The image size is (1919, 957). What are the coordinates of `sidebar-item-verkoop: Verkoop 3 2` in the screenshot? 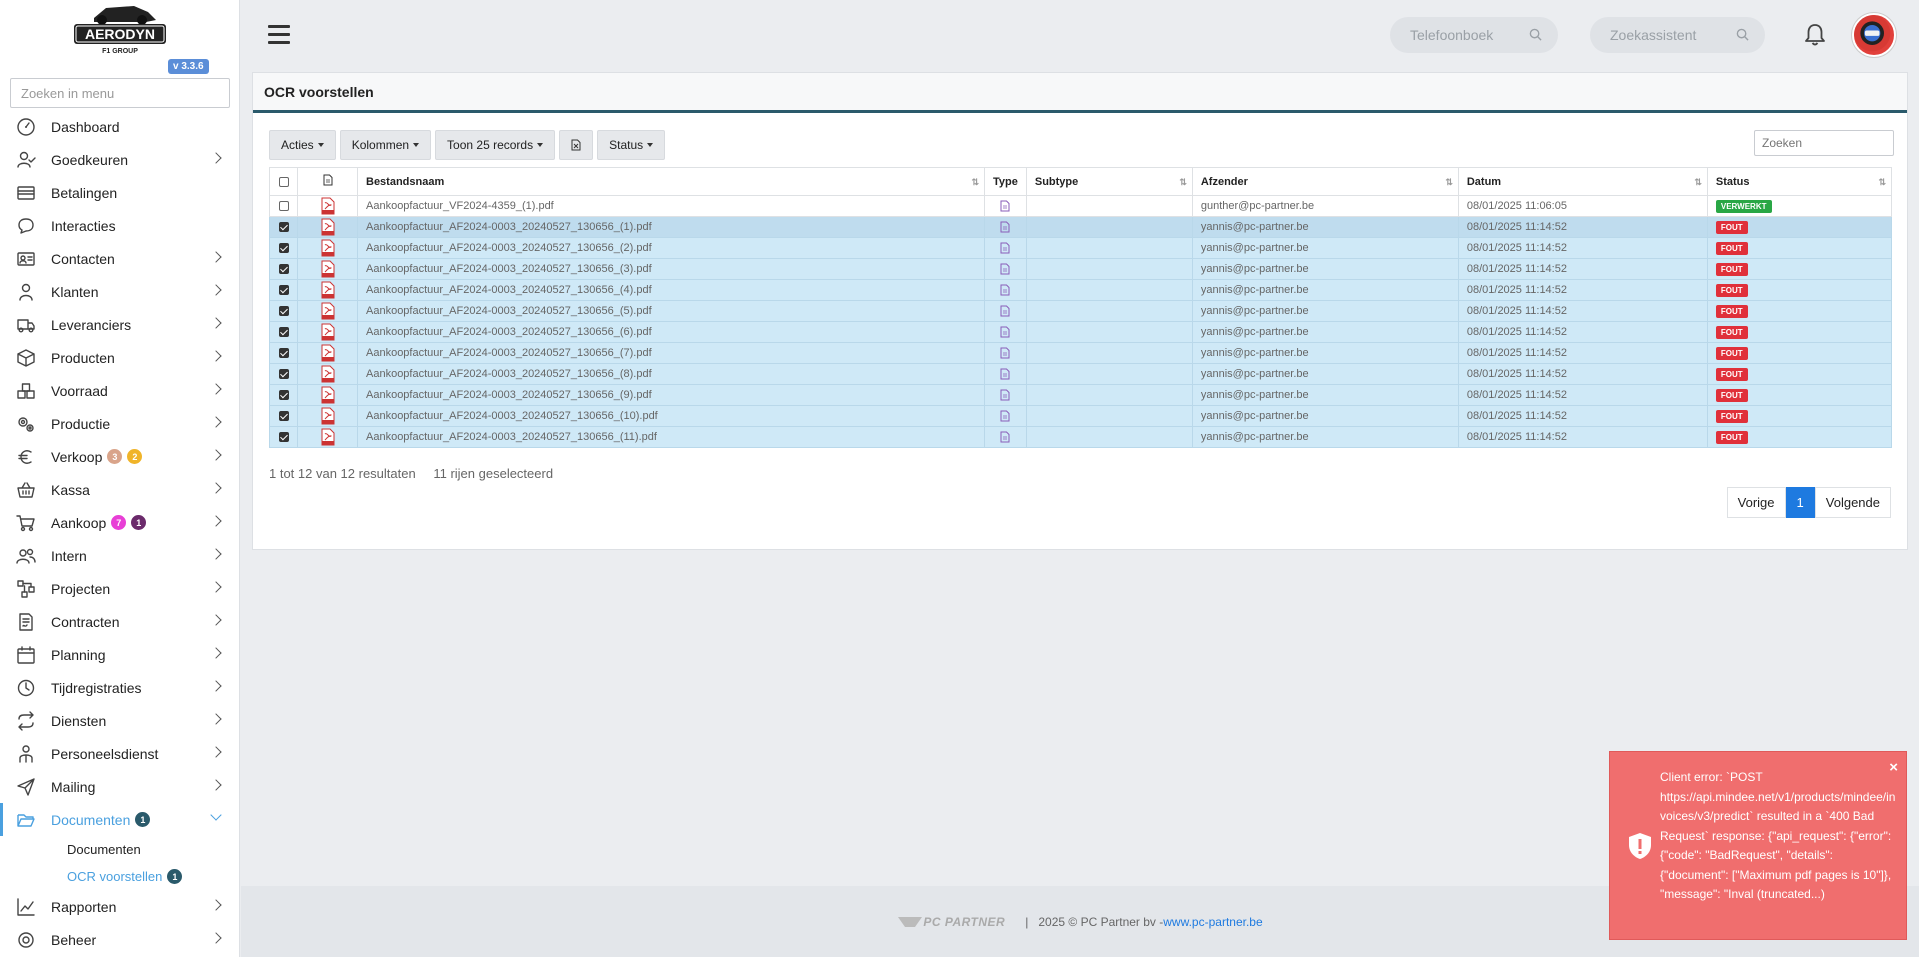 It's located at (119, 456).